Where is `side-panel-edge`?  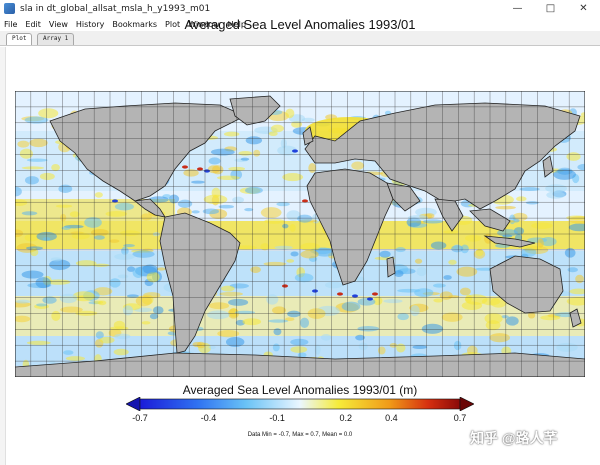 side-panel-edge is located at coordinates (3, 256).